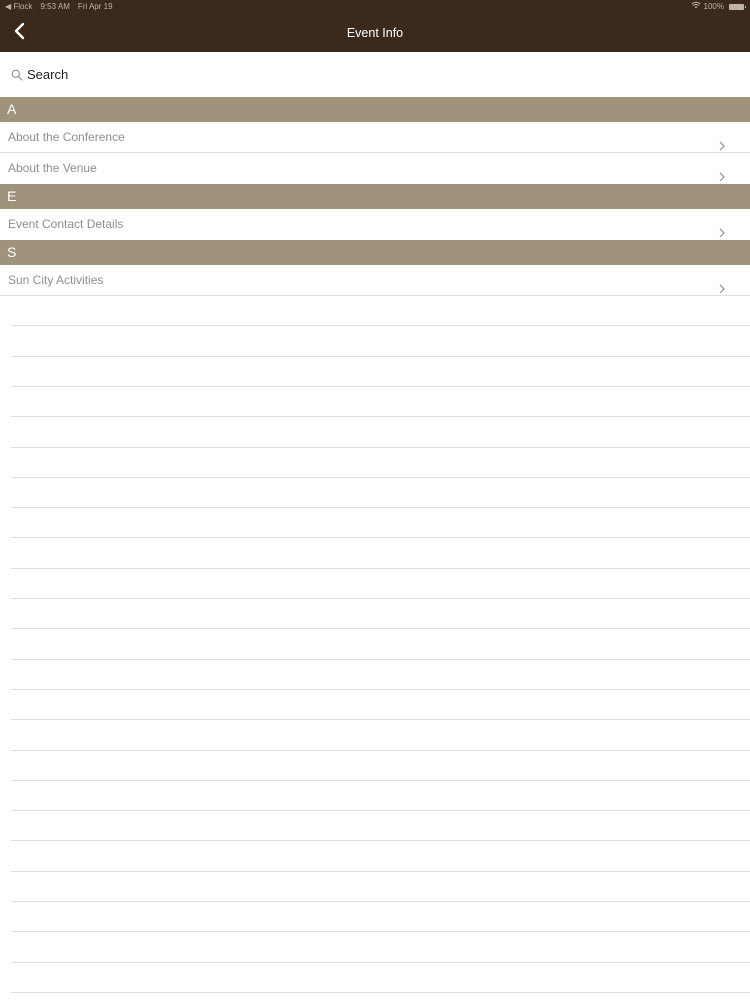  What do you see at coordinates (375, 109) in the screenshot?
I see `section-header-a: A` at bounding box center [375, 109].